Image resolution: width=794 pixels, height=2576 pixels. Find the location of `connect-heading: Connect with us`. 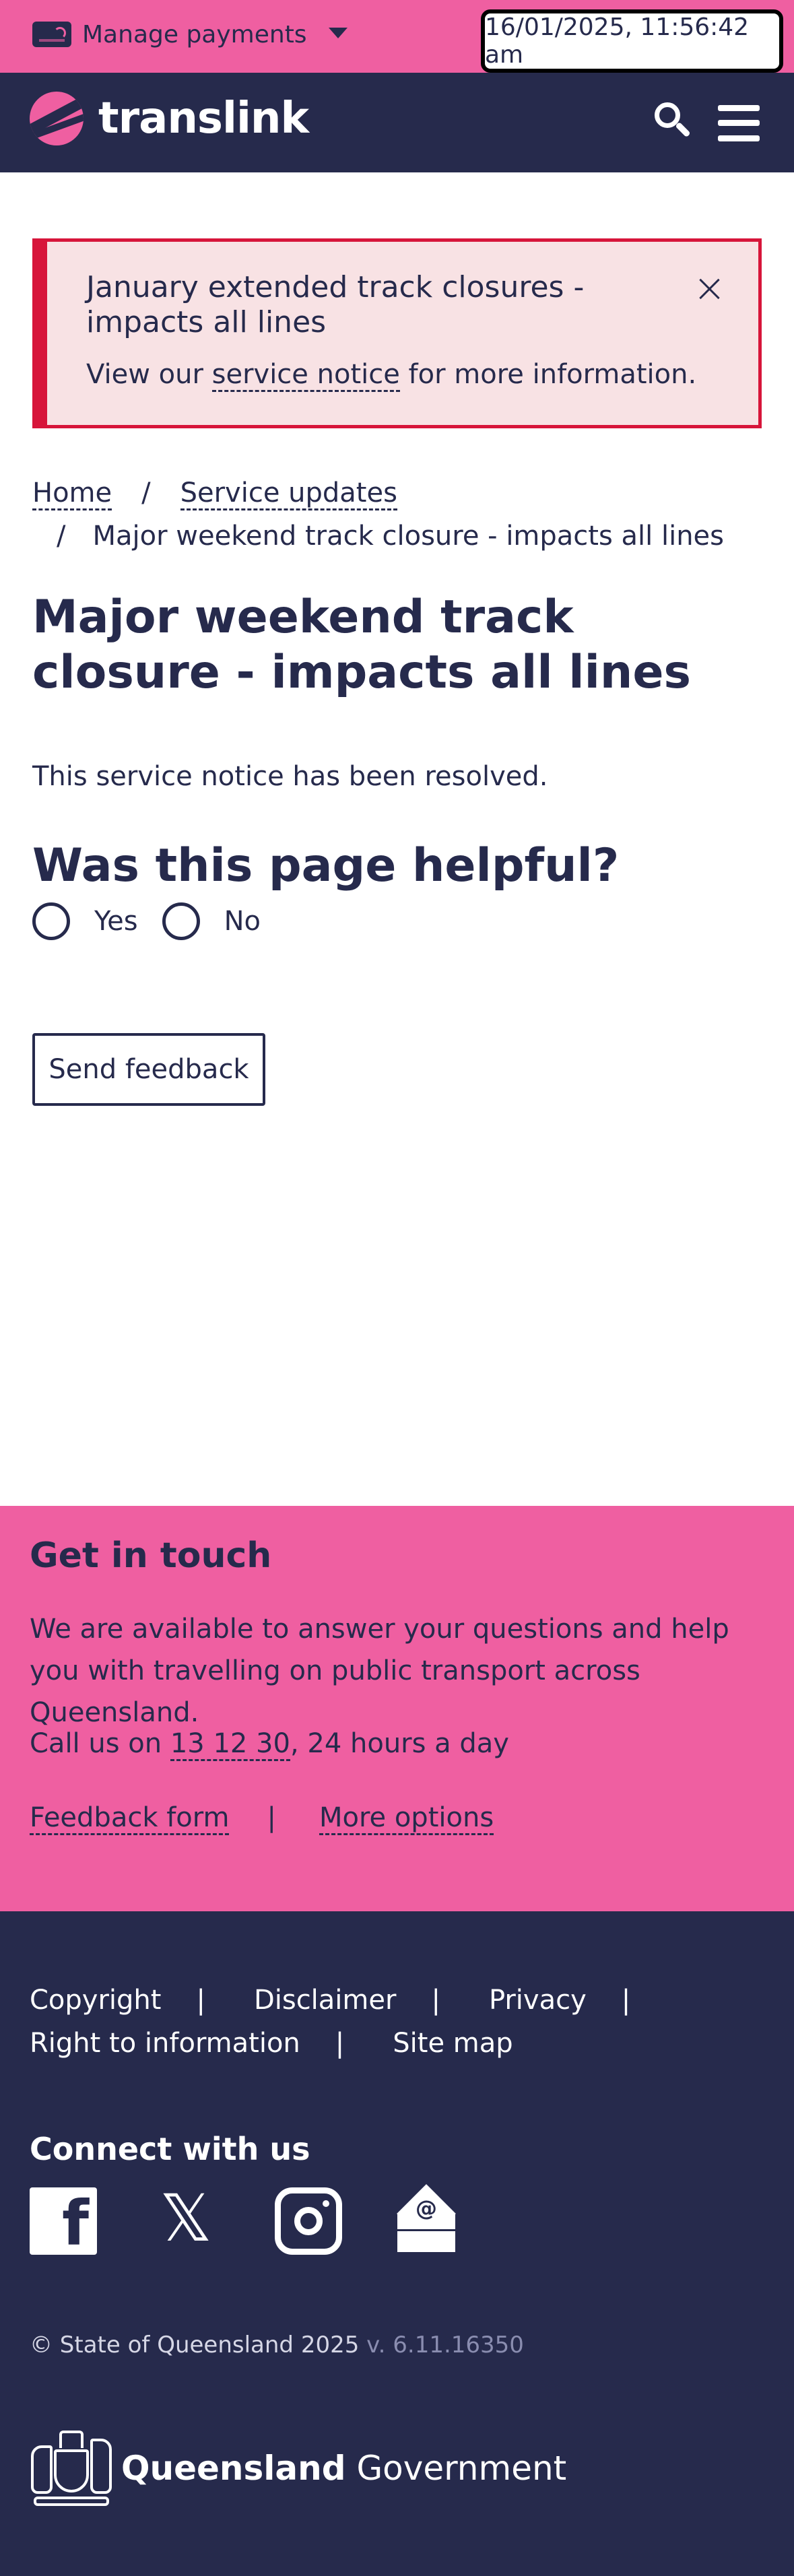

connect-heading: Connect with us is located at coordinates (170, 2149).